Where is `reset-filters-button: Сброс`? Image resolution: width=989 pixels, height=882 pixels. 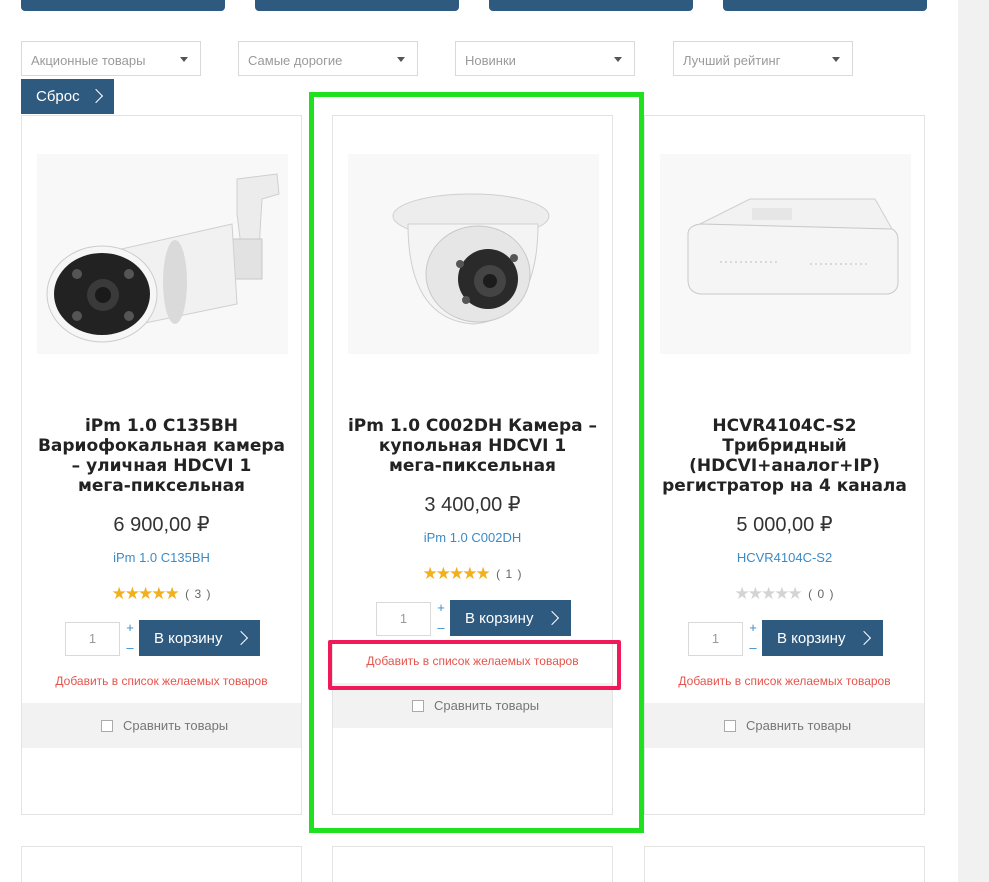 reset-filters-button: Сброс is located at coordinates (67, 96).